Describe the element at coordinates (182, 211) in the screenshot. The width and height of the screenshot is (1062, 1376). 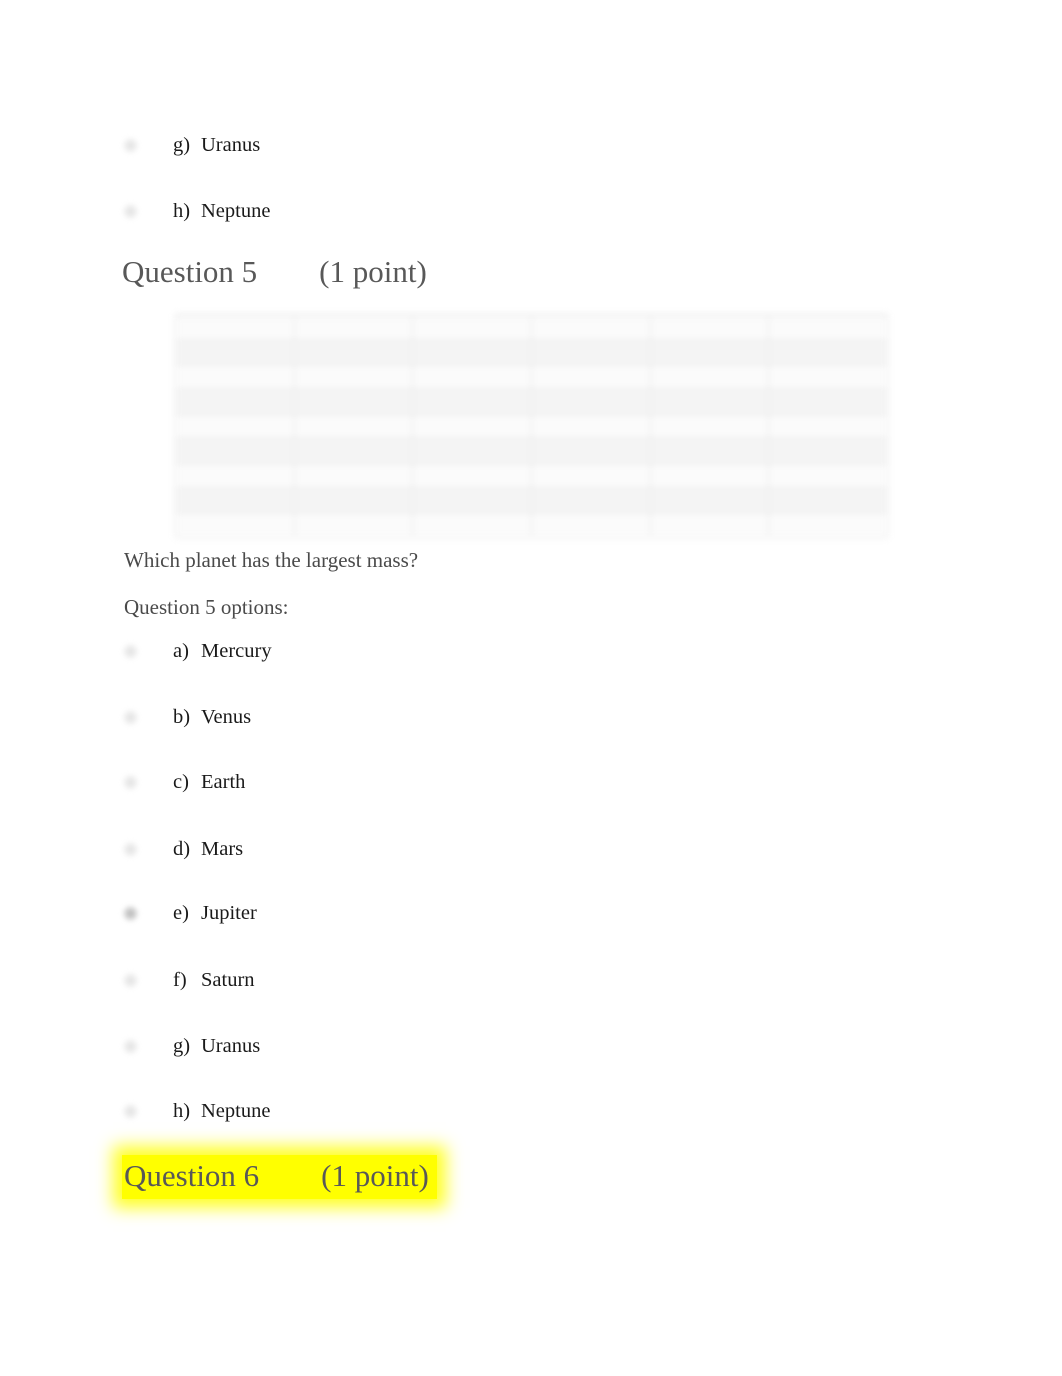
I see `option-letter: h)` at that location.